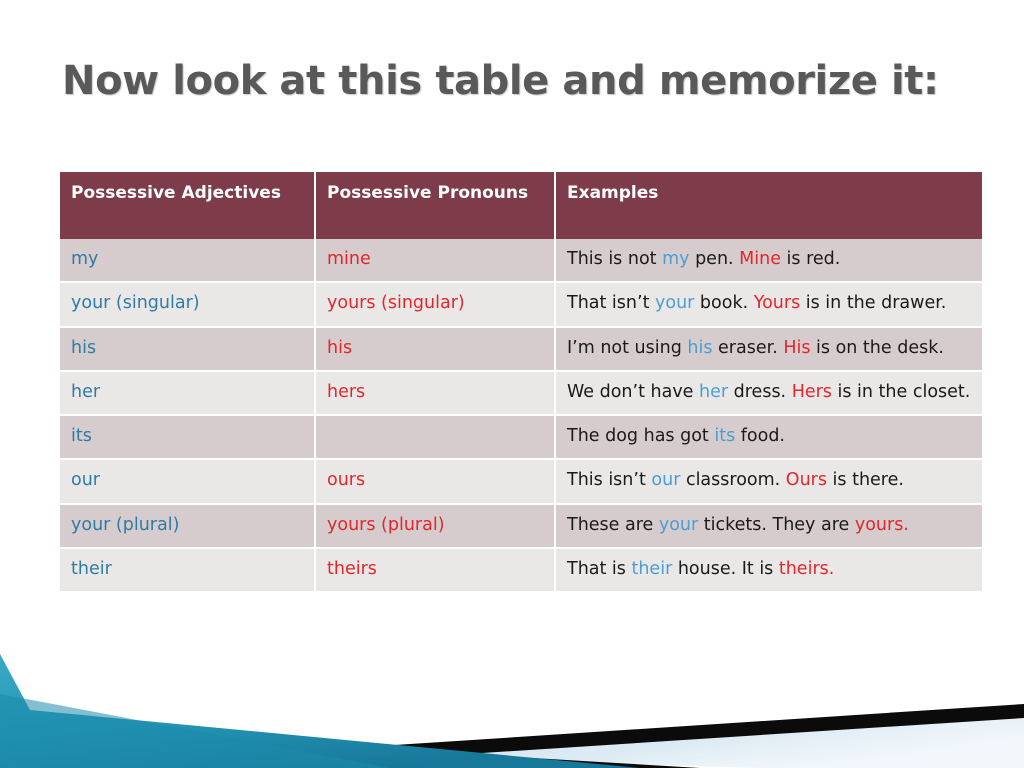 This screenshot has width=1024, height=768. I want to click on cell-possessive-pronoun: ours, so click(435, 482).